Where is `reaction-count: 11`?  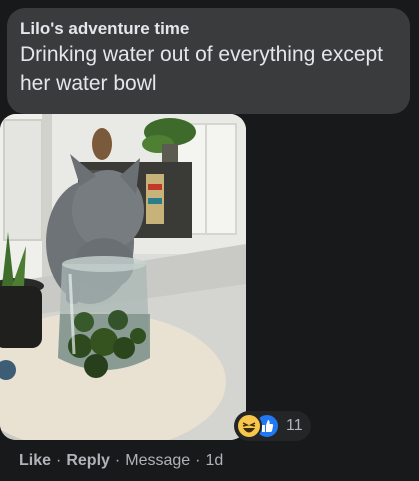
reaction-count: 11 is located at coordinates (294, 425).